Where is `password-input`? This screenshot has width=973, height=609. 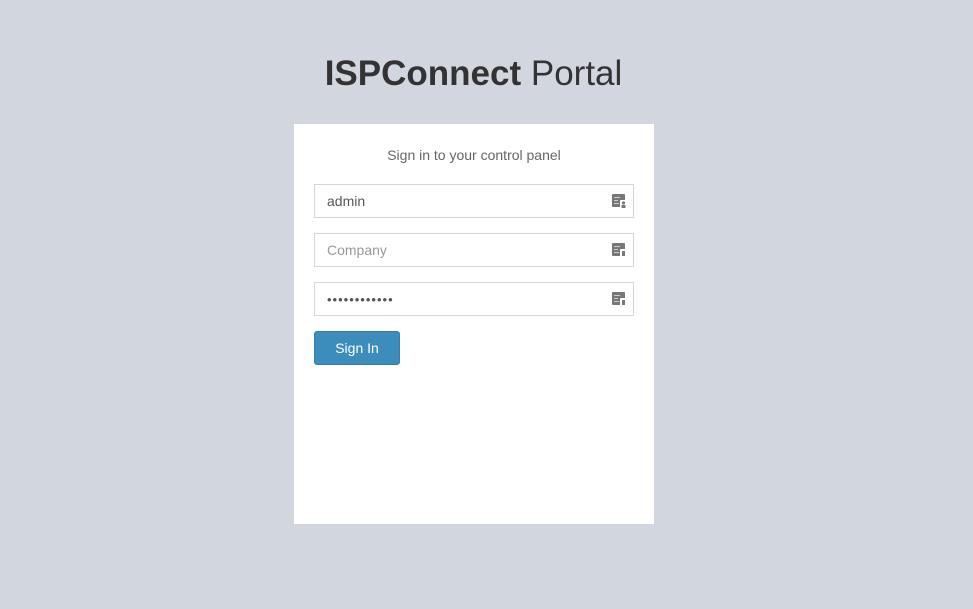
password-input is located at coordinates (474, 299).